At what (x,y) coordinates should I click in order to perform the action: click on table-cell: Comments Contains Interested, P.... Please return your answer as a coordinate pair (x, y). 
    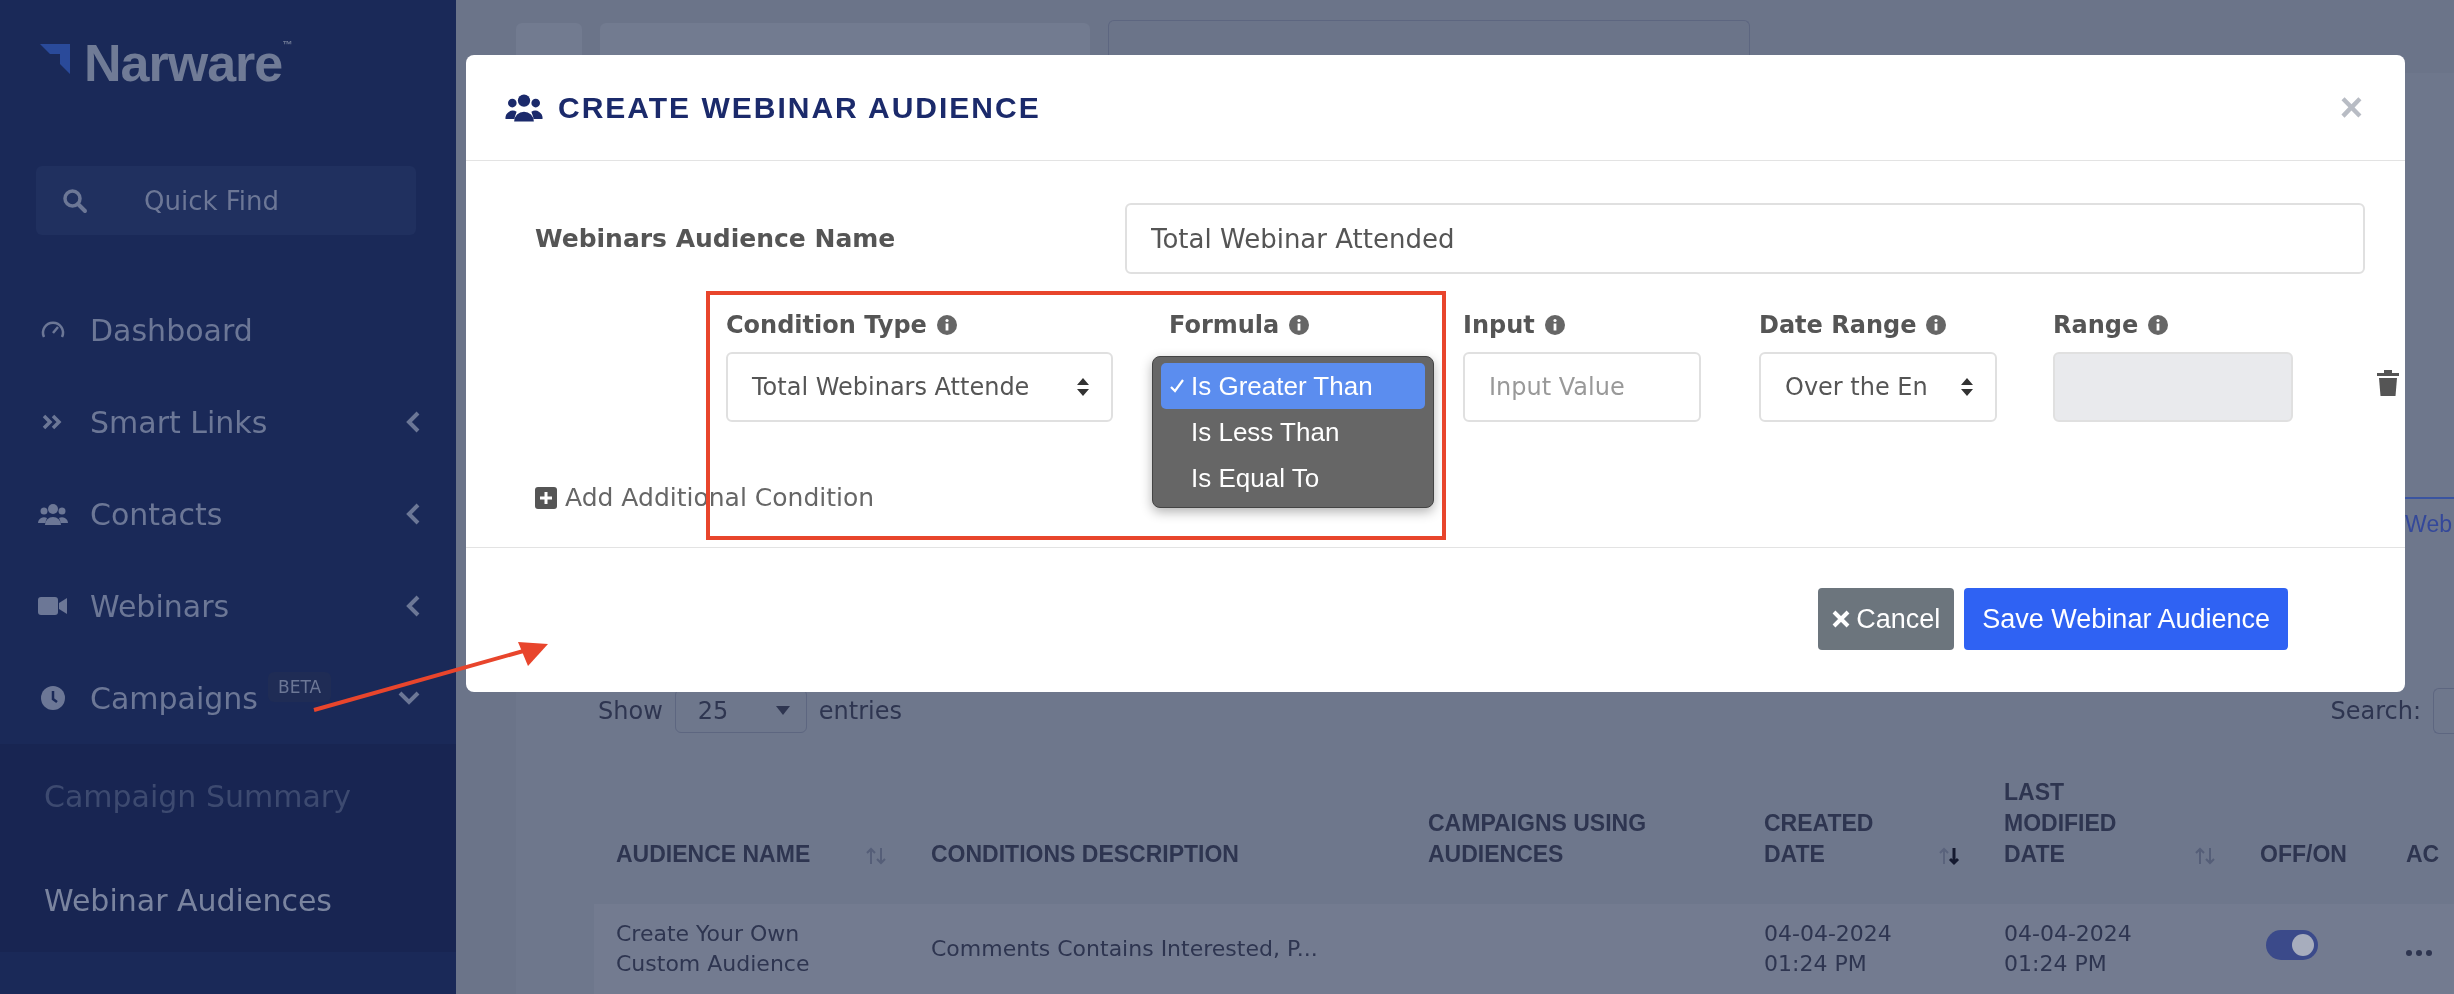
    Looking at the image, I should click on (1124, 948).